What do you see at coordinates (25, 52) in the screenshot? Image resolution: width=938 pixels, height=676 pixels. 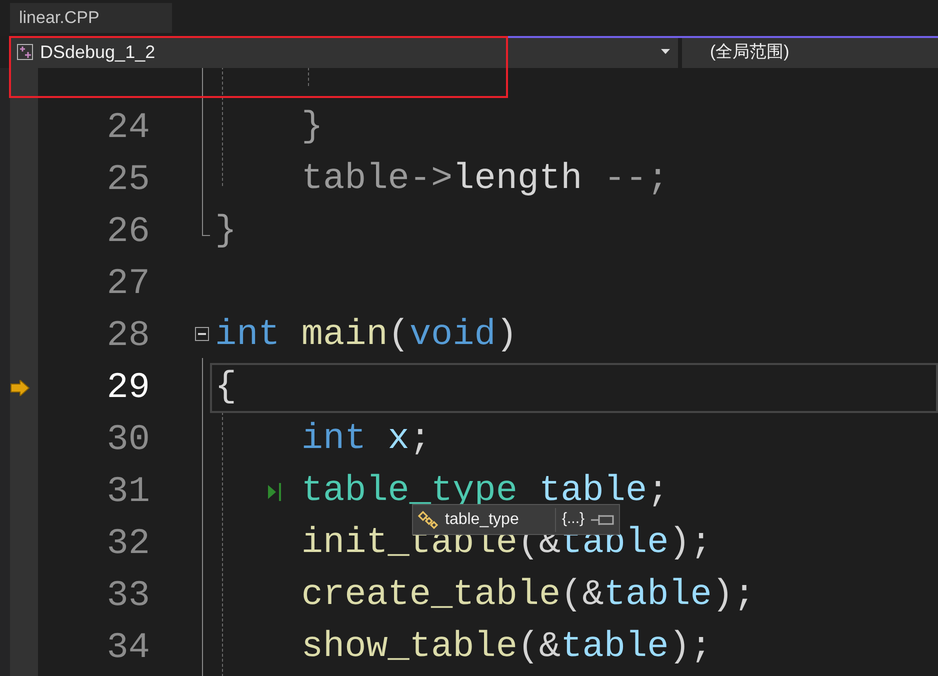 I see `project-icon` at bounding box center [25, 52].